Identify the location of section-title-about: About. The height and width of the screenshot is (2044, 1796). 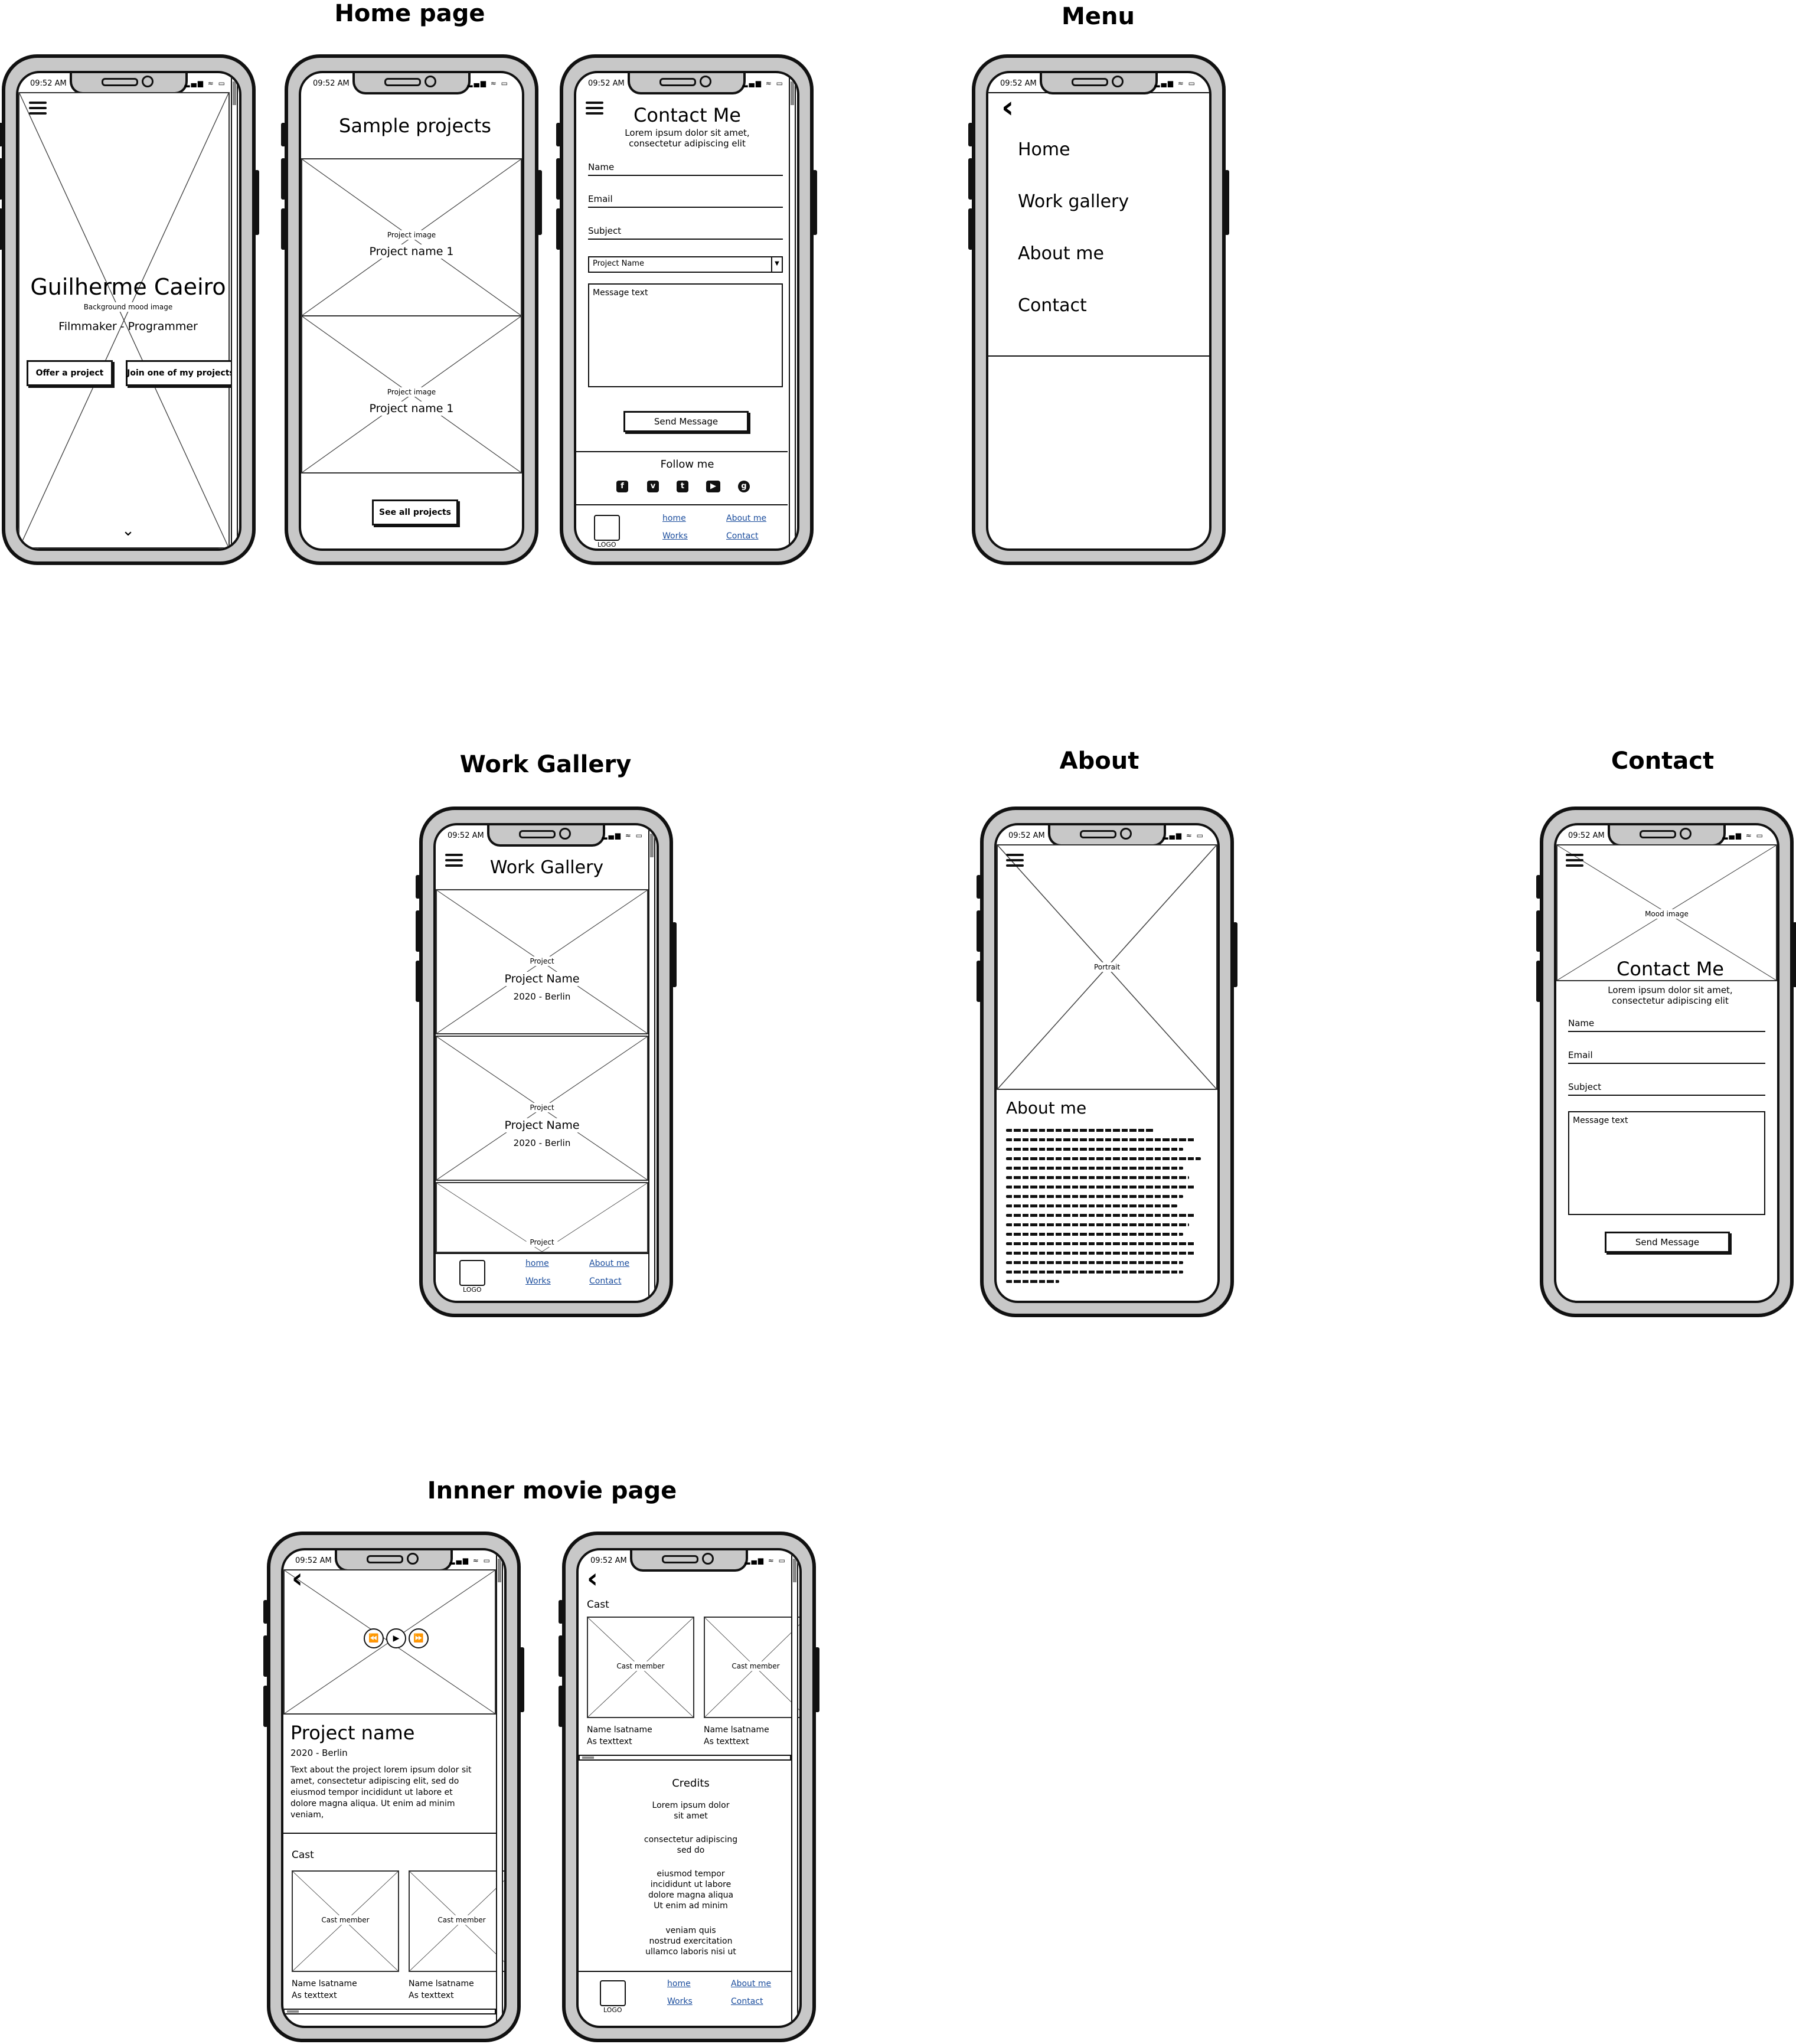
(1099, 761).